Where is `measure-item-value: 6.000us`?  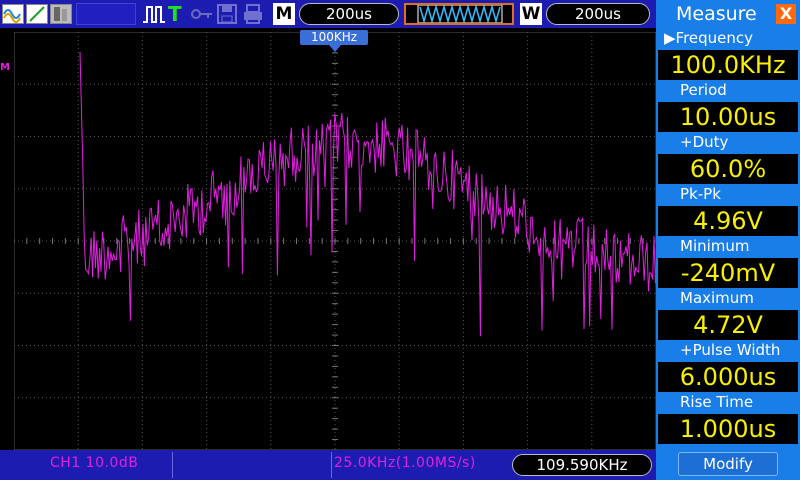 measure-item-value: 6.000us is located at coordinates (728, 377).